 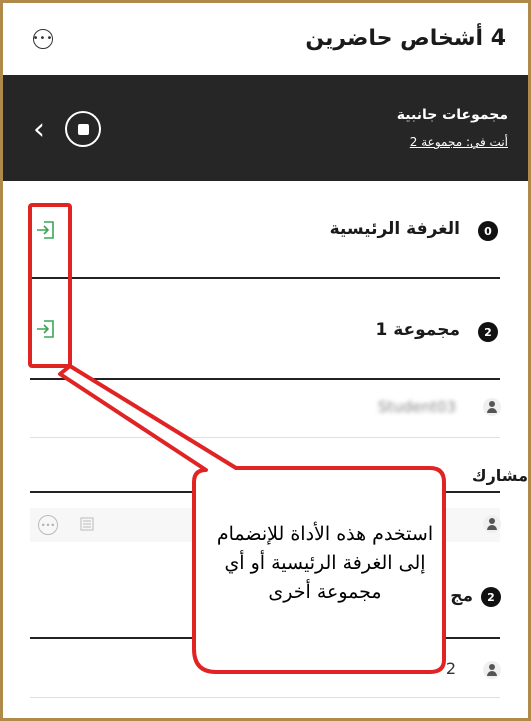 I want to click on annotation-line: مجموعة أخرى, so click(x=325, y=592).